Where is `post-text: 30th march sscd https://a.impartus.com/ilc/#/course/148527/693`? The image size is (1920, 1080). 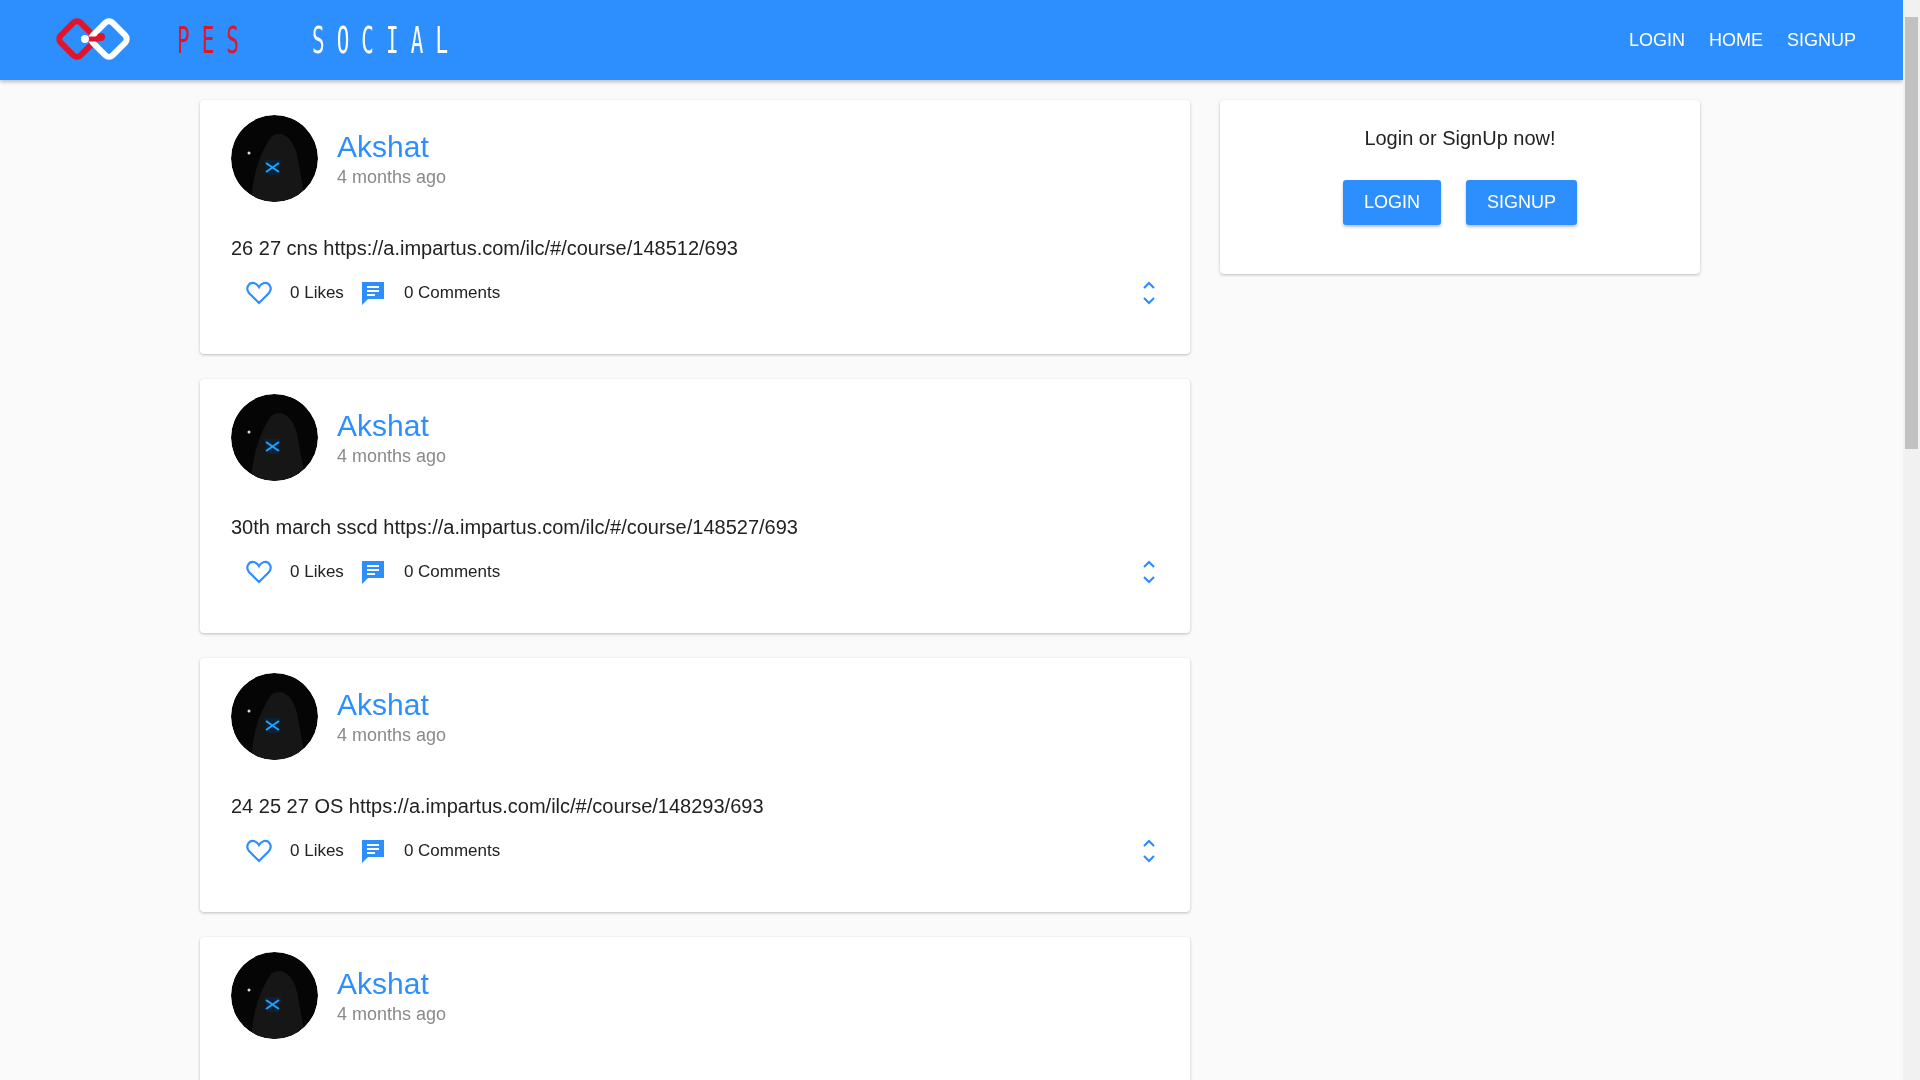
post-text: 30th march sscd https://a.impartus.com/ilc/#/course/148527/693 is located at coordinates (515, 527).